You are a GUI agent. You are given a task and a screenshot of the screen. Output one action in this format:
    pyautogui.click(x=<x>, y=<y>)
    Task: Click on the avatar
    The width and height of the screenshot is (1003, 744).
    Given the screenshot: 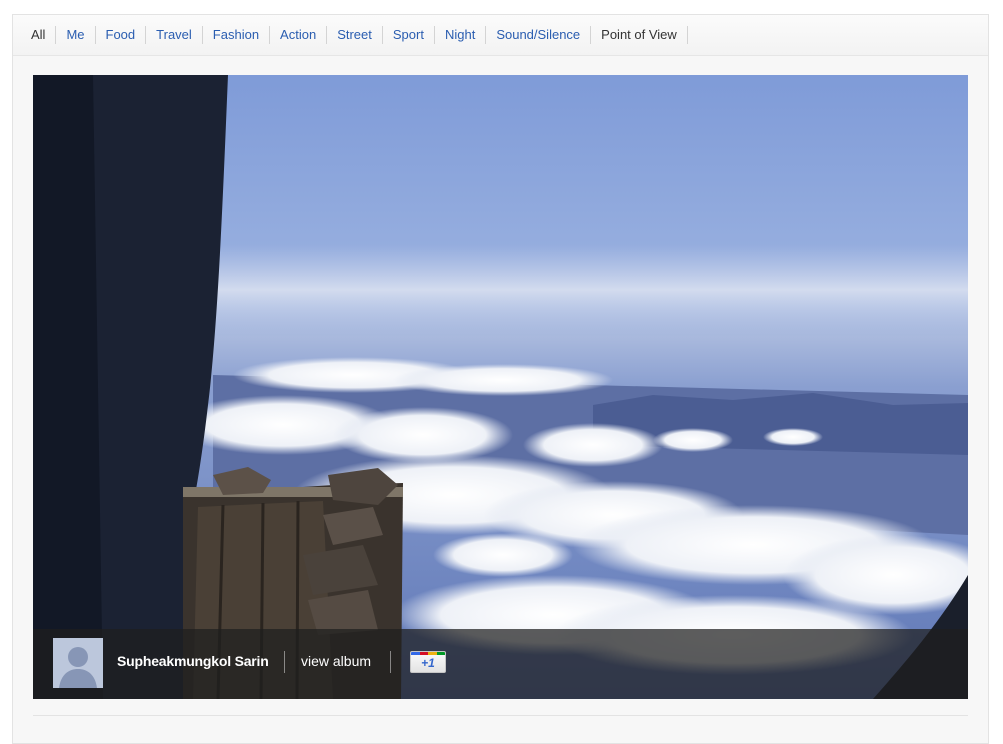 What is the action you would take?
    pyautogui.click(x=78, y=663)
    